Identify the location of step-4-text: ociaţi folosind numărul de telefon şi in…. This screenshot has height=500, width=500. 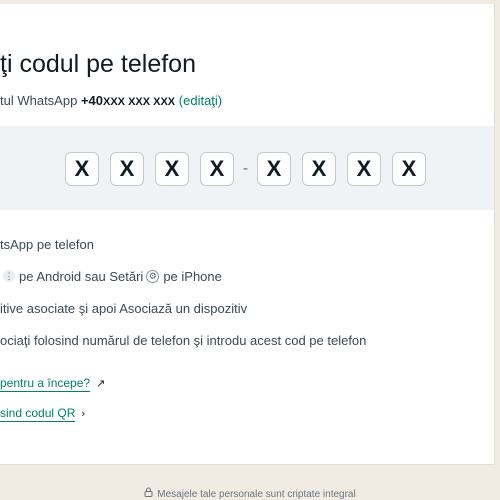
(183, 340).